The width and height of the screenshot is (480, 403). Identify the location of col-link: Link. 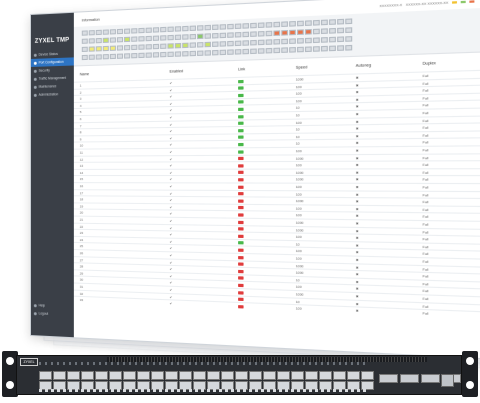
(241, 69).